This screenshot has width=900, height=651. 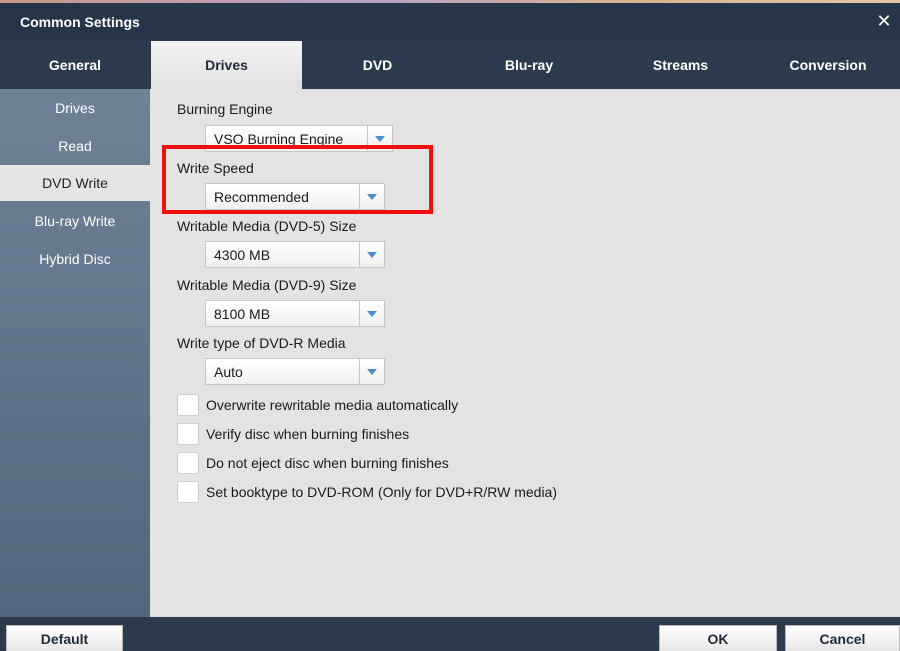 I want to click on burning-engine-label: Burning Engine, so click(x=225, y=109).